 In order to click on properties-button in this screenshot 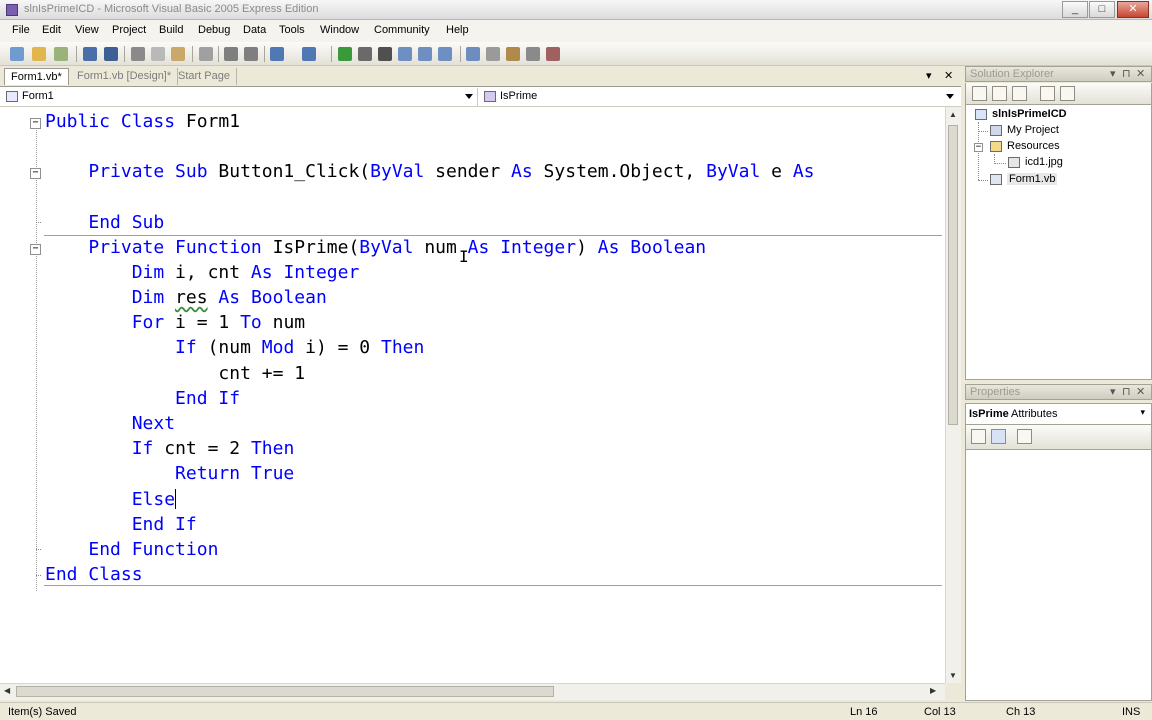, I will do `click(979, 93)`.